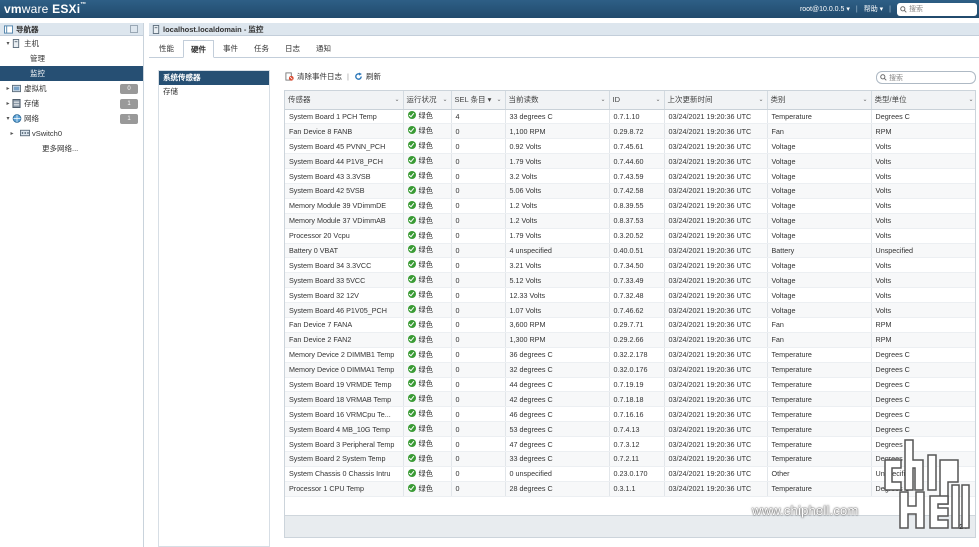  What do you see at coordinates (825, 9) in the screenshot?
I see `user-menu: root@10.0.0.5 ▾` at bounding box center [825, 9].